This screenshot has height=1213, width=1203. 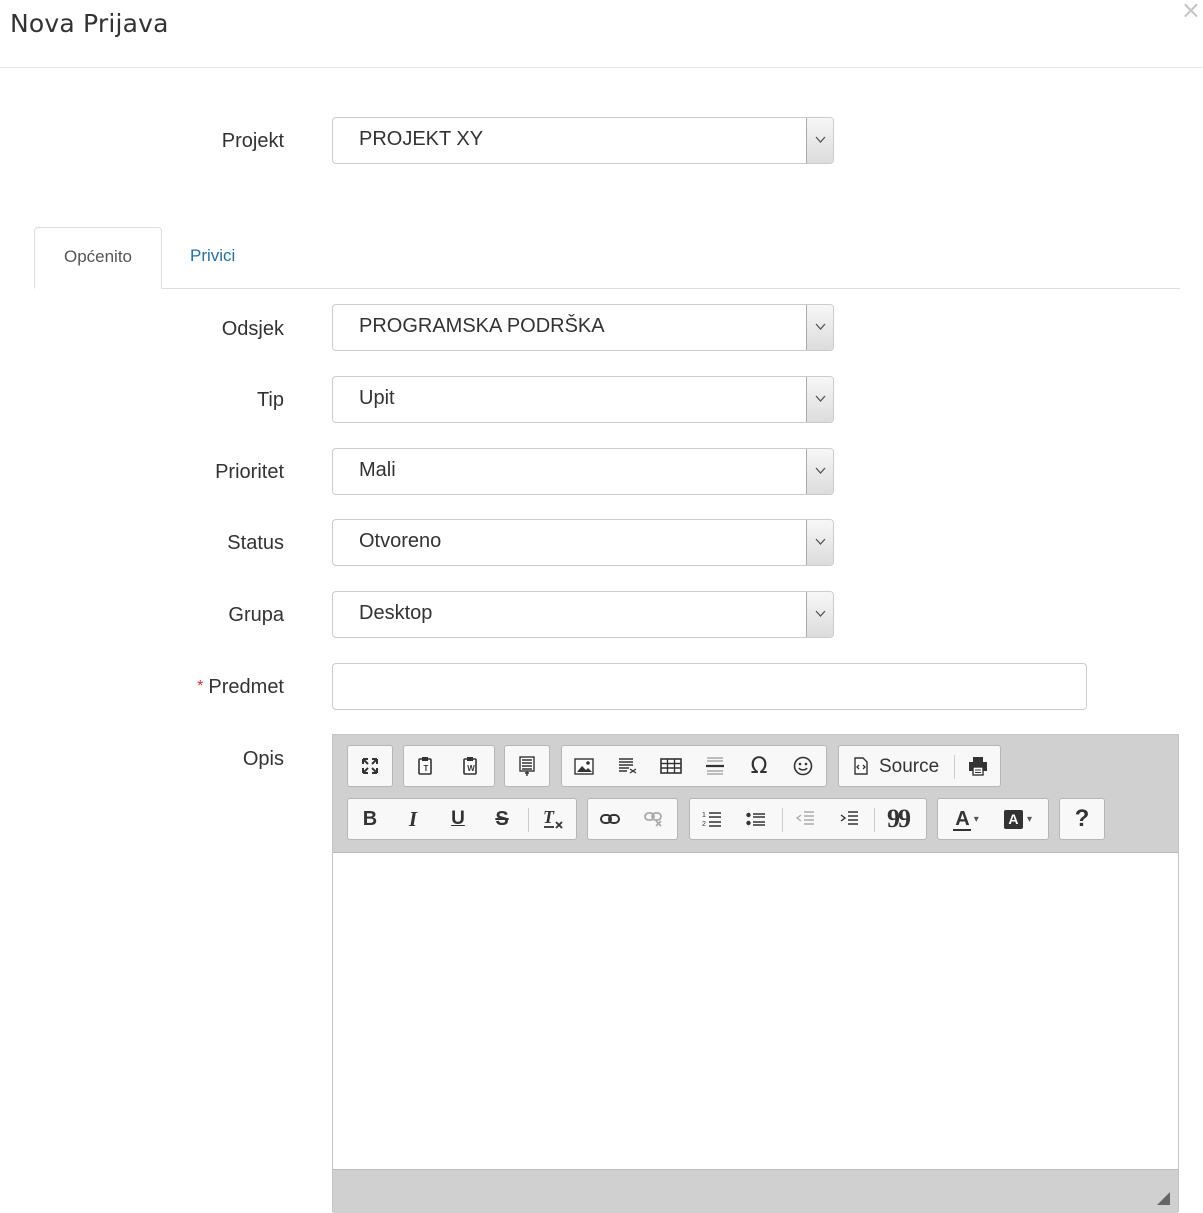 What do you see at coordinates (694, 766) in the screenshot?
I see `toolbar-group-insert: Ω` at bounding box center [694, 766].